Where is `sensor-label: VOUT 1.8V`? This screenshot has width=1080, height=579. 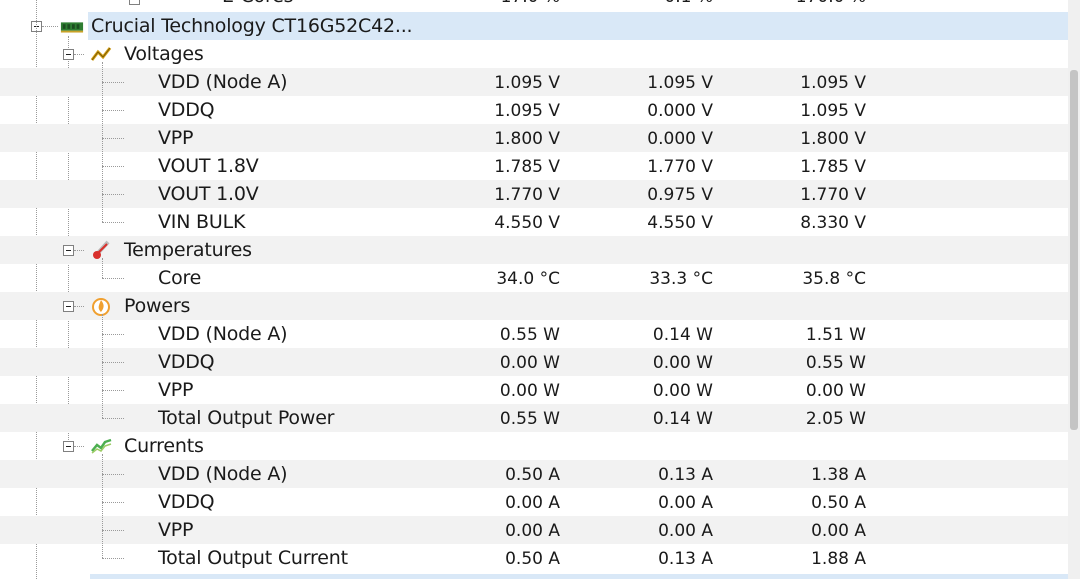
sensor-label: VOUT 1.8V is located at coordinates (208, 166).